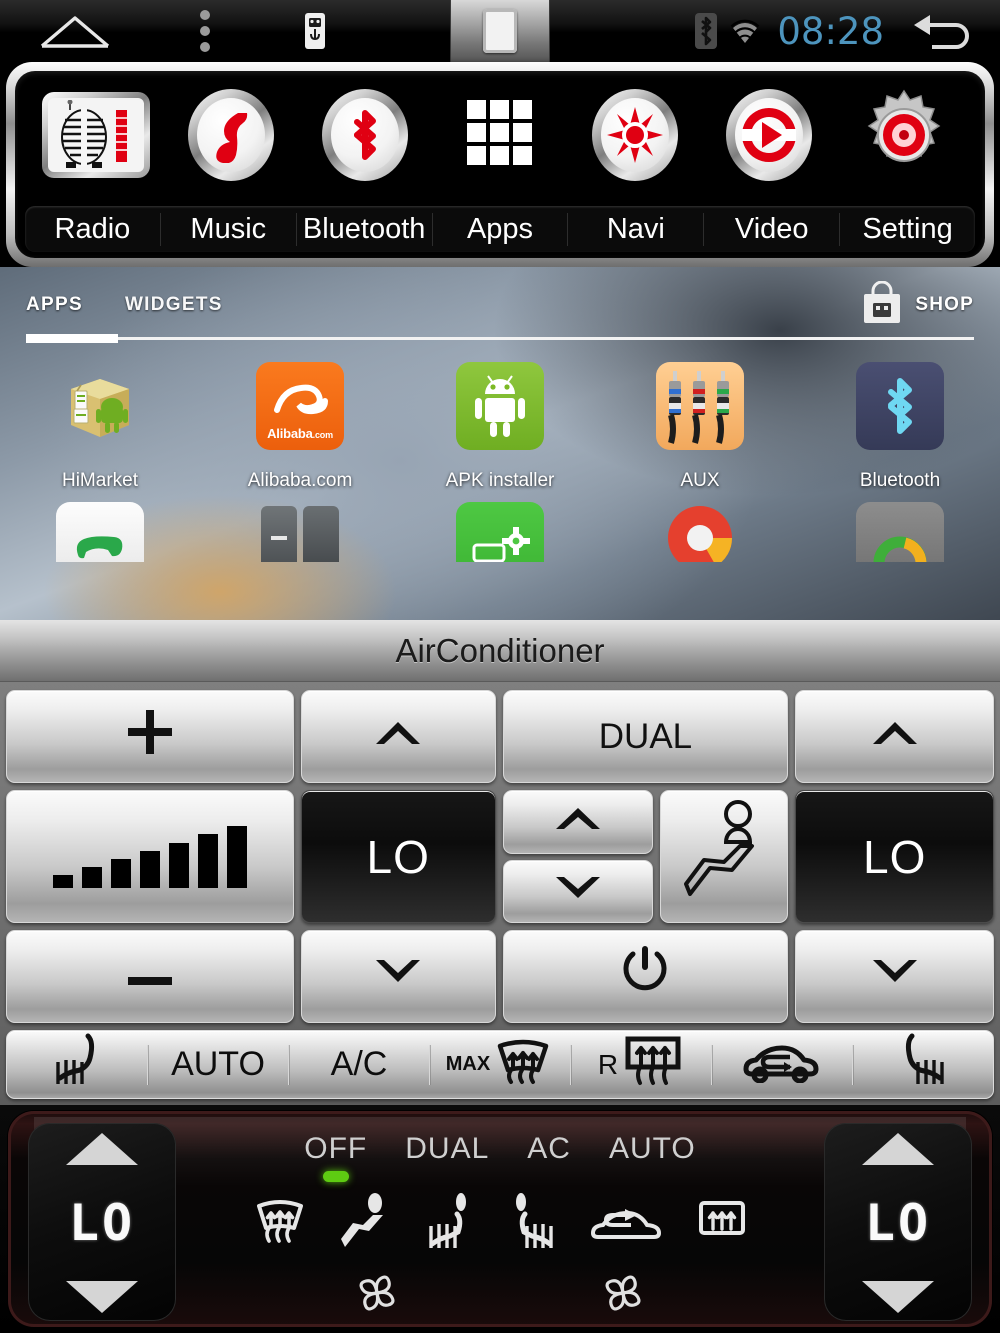 This screenshot has height=1333, width=1000. Describe the element at coordinates (300, 480) in the screenshot. I see `app-label: Alibaba.com` at that location.